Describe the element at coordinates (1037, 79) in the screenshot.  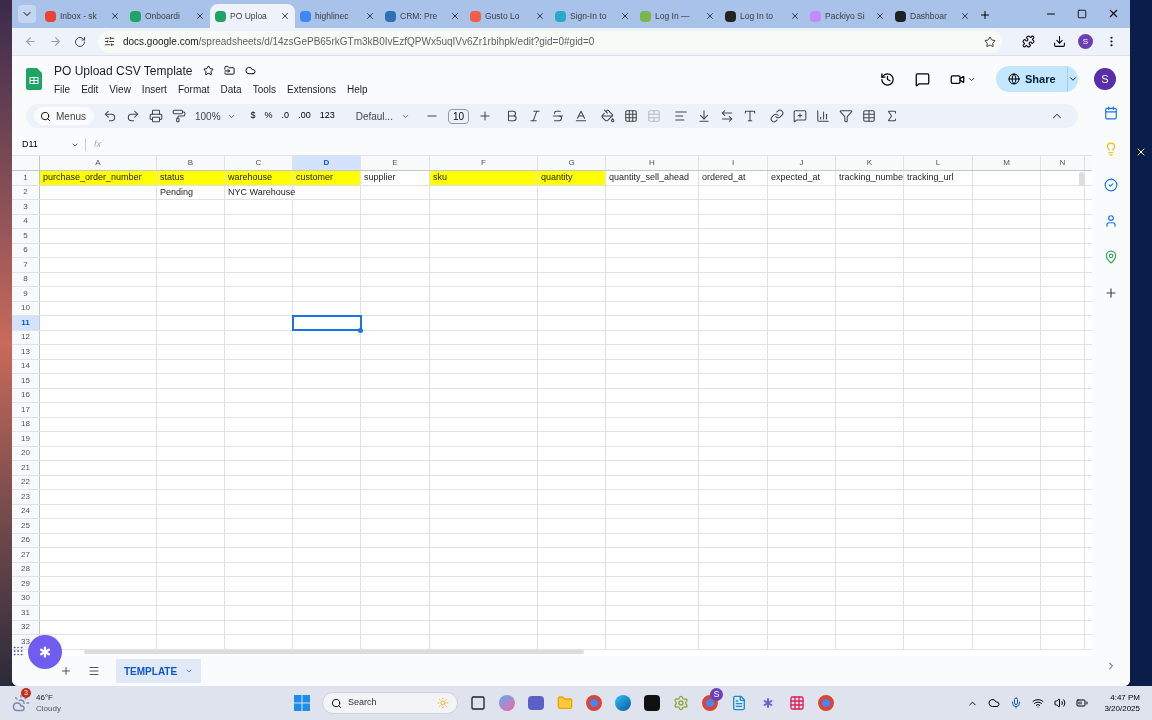
I see `share-button: Share` at that location.